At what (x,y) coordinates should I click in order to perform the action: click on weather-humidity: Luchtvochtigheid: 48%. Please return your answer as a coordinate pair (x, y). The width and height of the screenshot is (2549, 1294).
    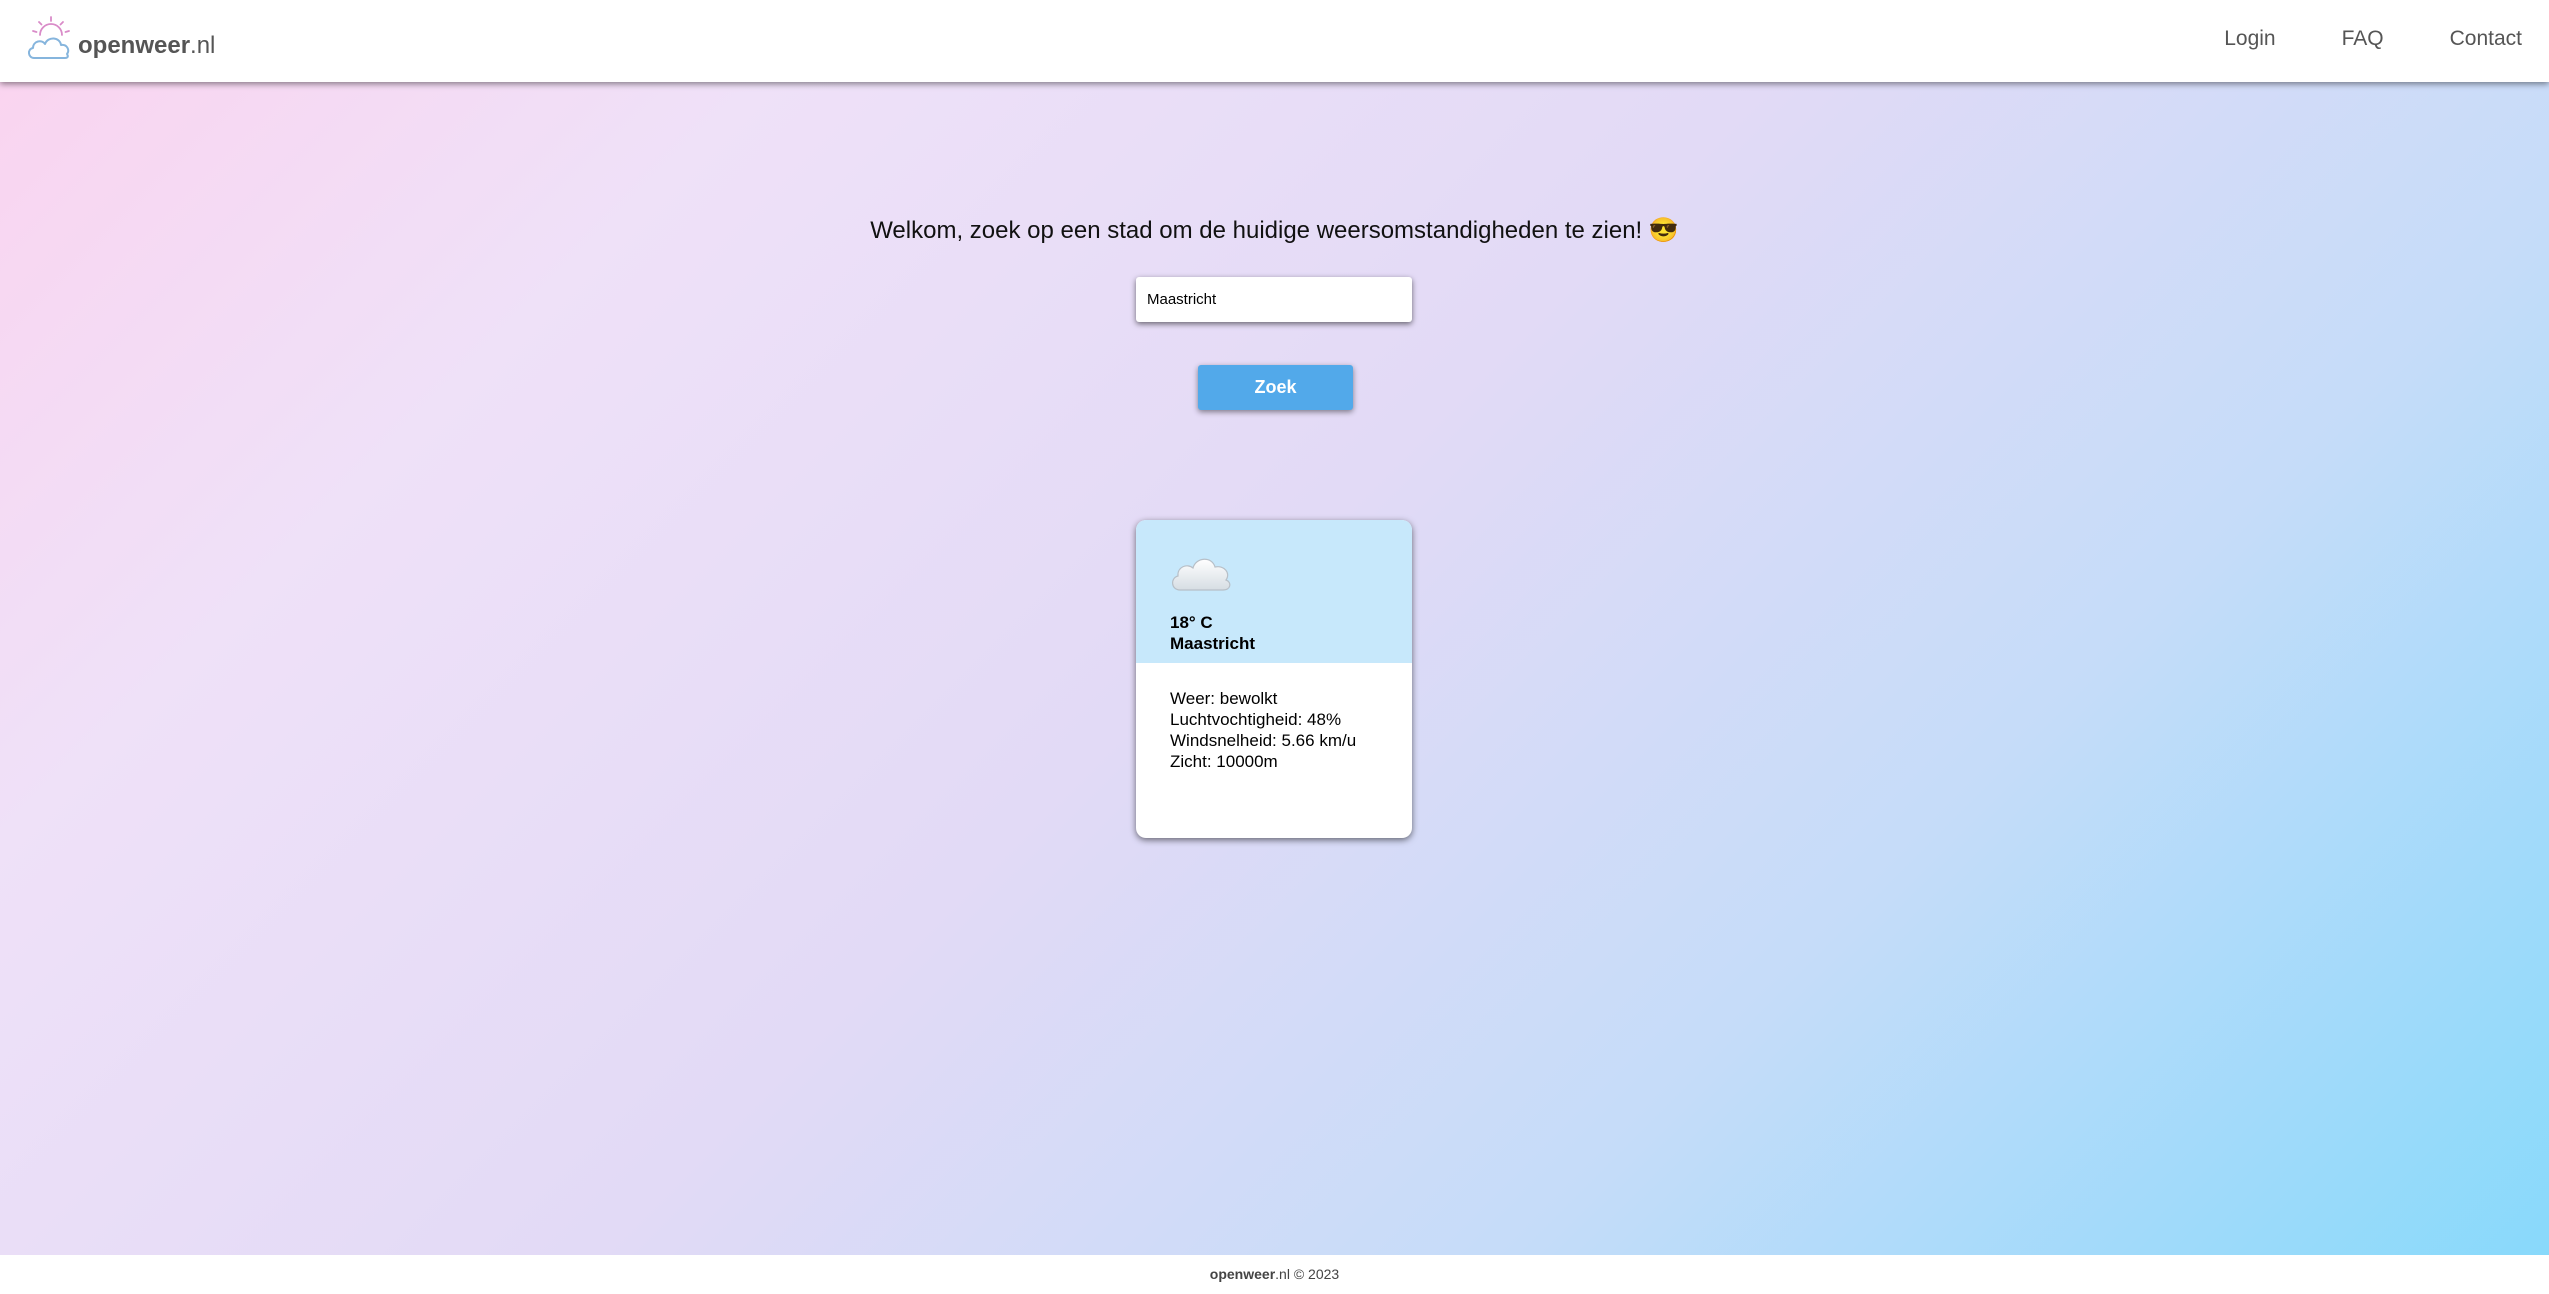
    Looking at the image, I should click on (1256, 719).